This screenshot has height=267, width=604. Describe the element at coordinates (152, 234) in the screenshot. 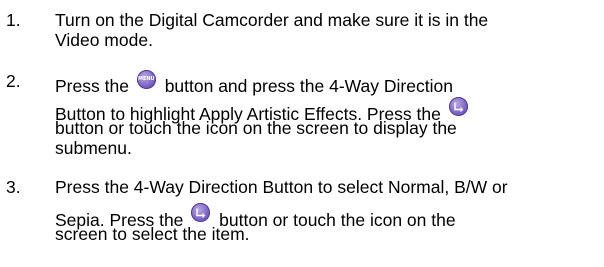

I see `step-3-line-3: screen to select the item.` at that location.